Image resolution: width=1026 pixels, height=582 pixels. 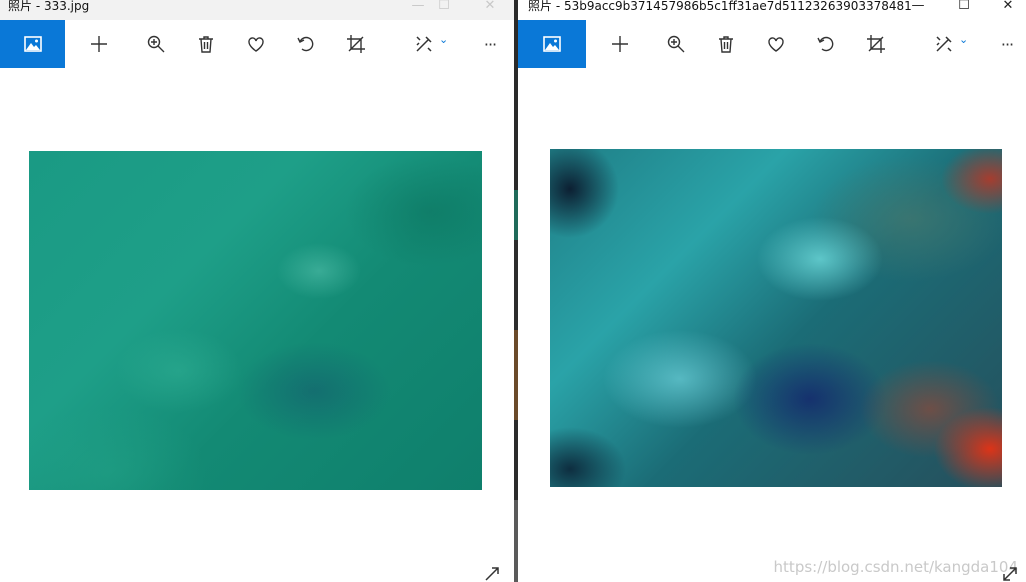 I want to click on titlebar: 照片 - 333.jpg — ☐ ✕, so click(x=257, y=10).